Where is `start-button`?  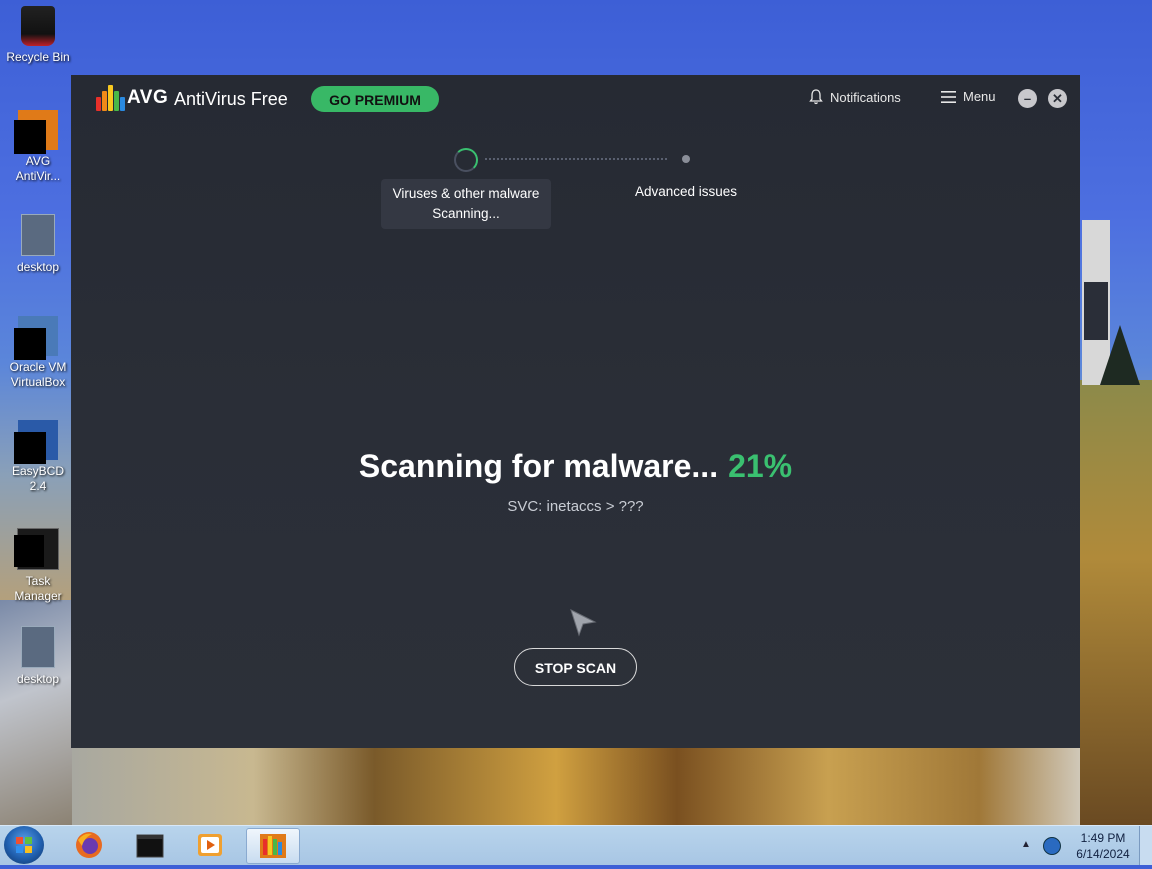 start-button is located at coordinates (24, 845).